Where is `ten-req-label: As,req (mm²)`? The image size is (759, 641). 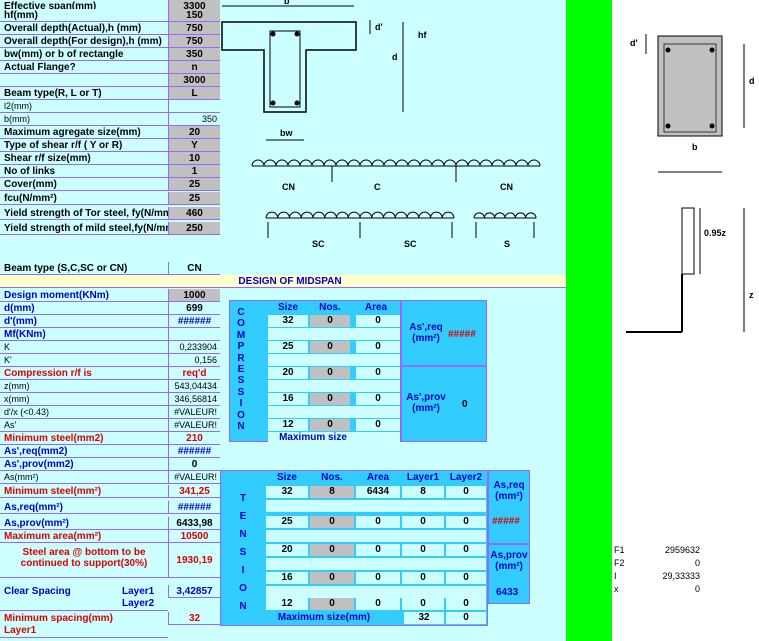
ten-req-label: As,req (mm²) is located at coordinates (509, 491).